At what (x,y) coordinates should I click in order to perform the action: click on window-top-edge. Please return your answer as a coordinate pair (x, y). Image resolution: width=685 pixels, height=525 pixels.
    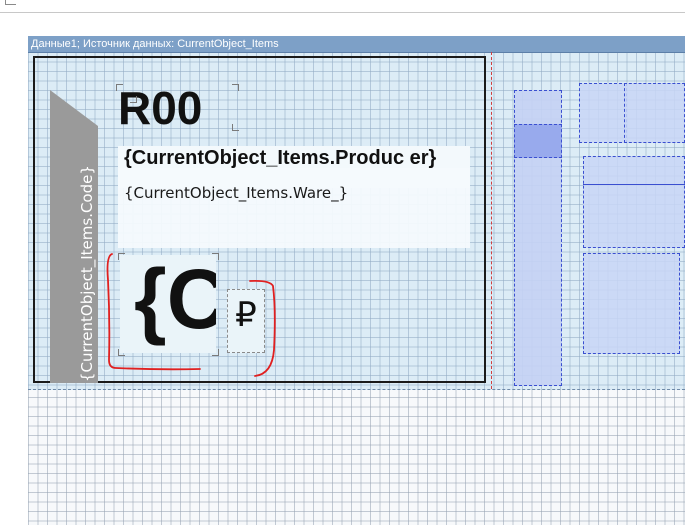
    Looking at the image, I should click on (342, 6).